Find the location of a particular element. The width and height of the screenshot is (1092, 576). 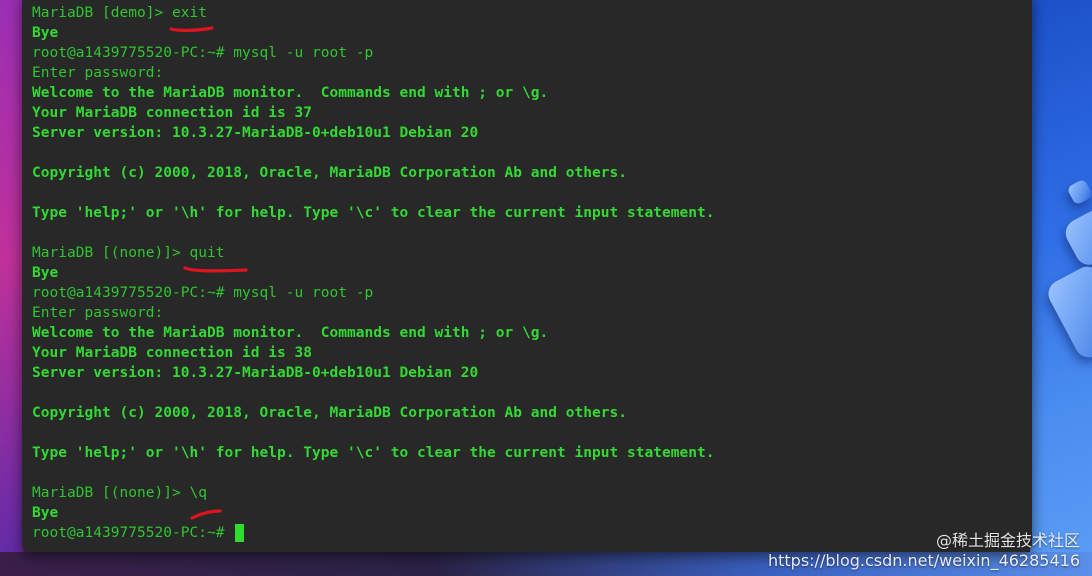

watermark-url: https://blog.csdn.net/weixin_46285416 is located at coordinates (923, 560).